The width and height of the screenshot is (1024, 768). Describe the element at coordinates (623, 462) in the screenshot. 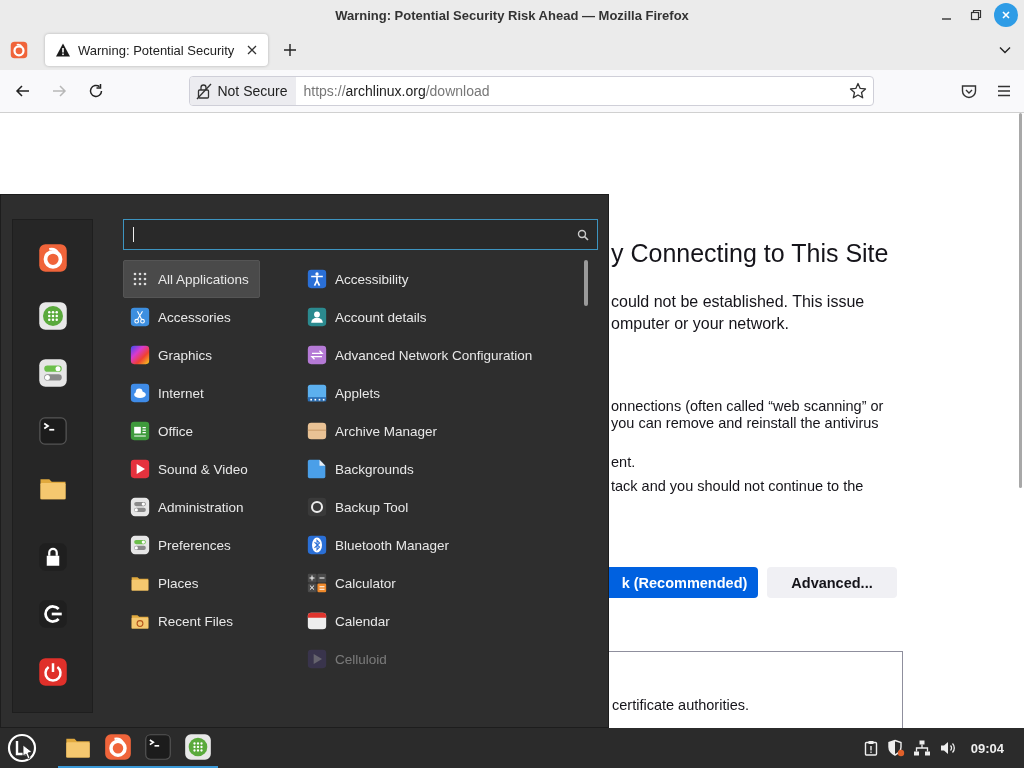

I see `paragraph: ent.` at that location.